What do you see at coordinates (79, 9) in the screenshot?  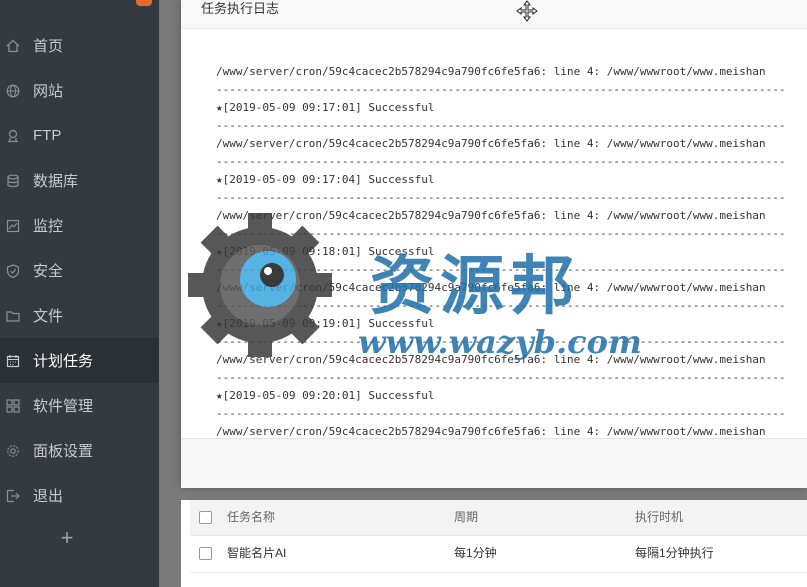 I see `sidebar-header` at bounding box center [79, 9].